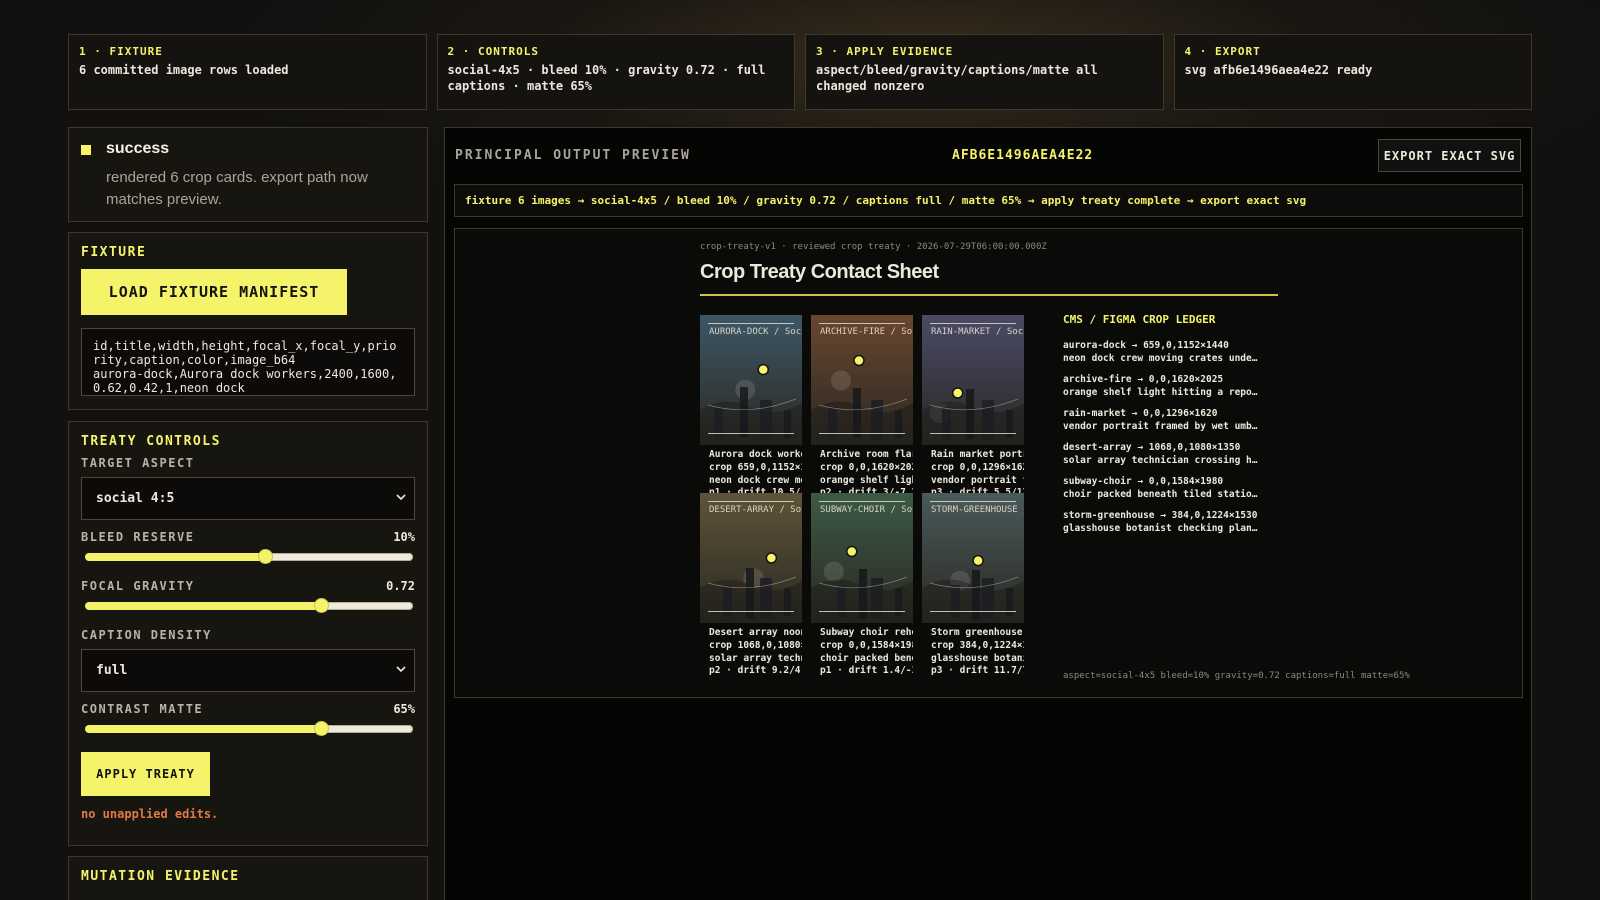 The image size is (1600, 900). I want to click on step-text: 6 committed image rows loaded, so click(184, 70).